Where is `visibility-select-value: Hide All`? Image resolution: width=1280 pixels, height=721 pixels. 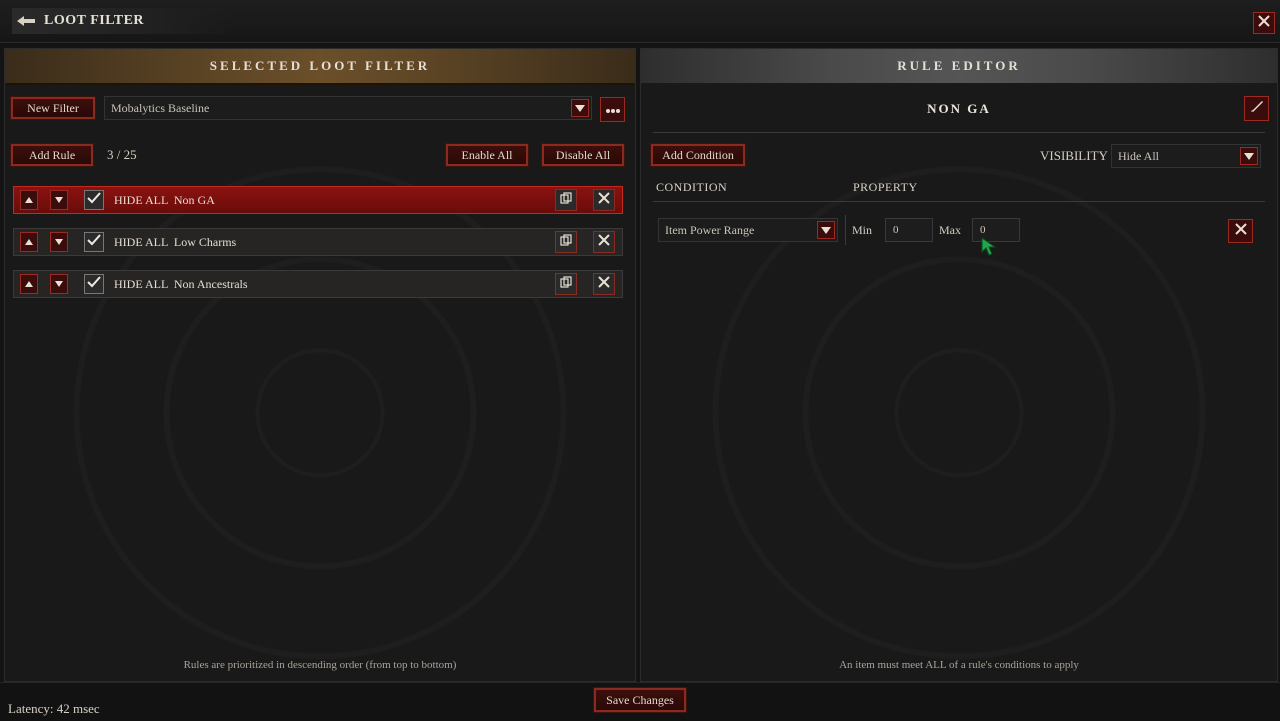 visibility-select-value: Hide All is located at coordinates (1138, 155).